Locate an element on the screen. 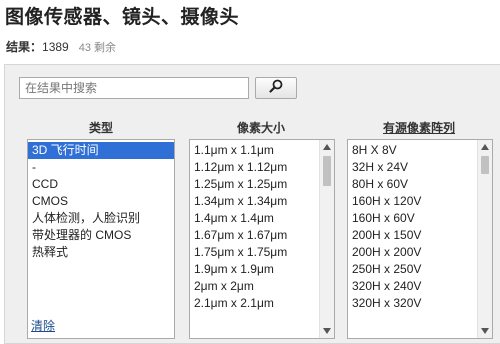 This screenshot has width=500, height=344. list-option: 8H X 8V is located at coordinates (413, 150).